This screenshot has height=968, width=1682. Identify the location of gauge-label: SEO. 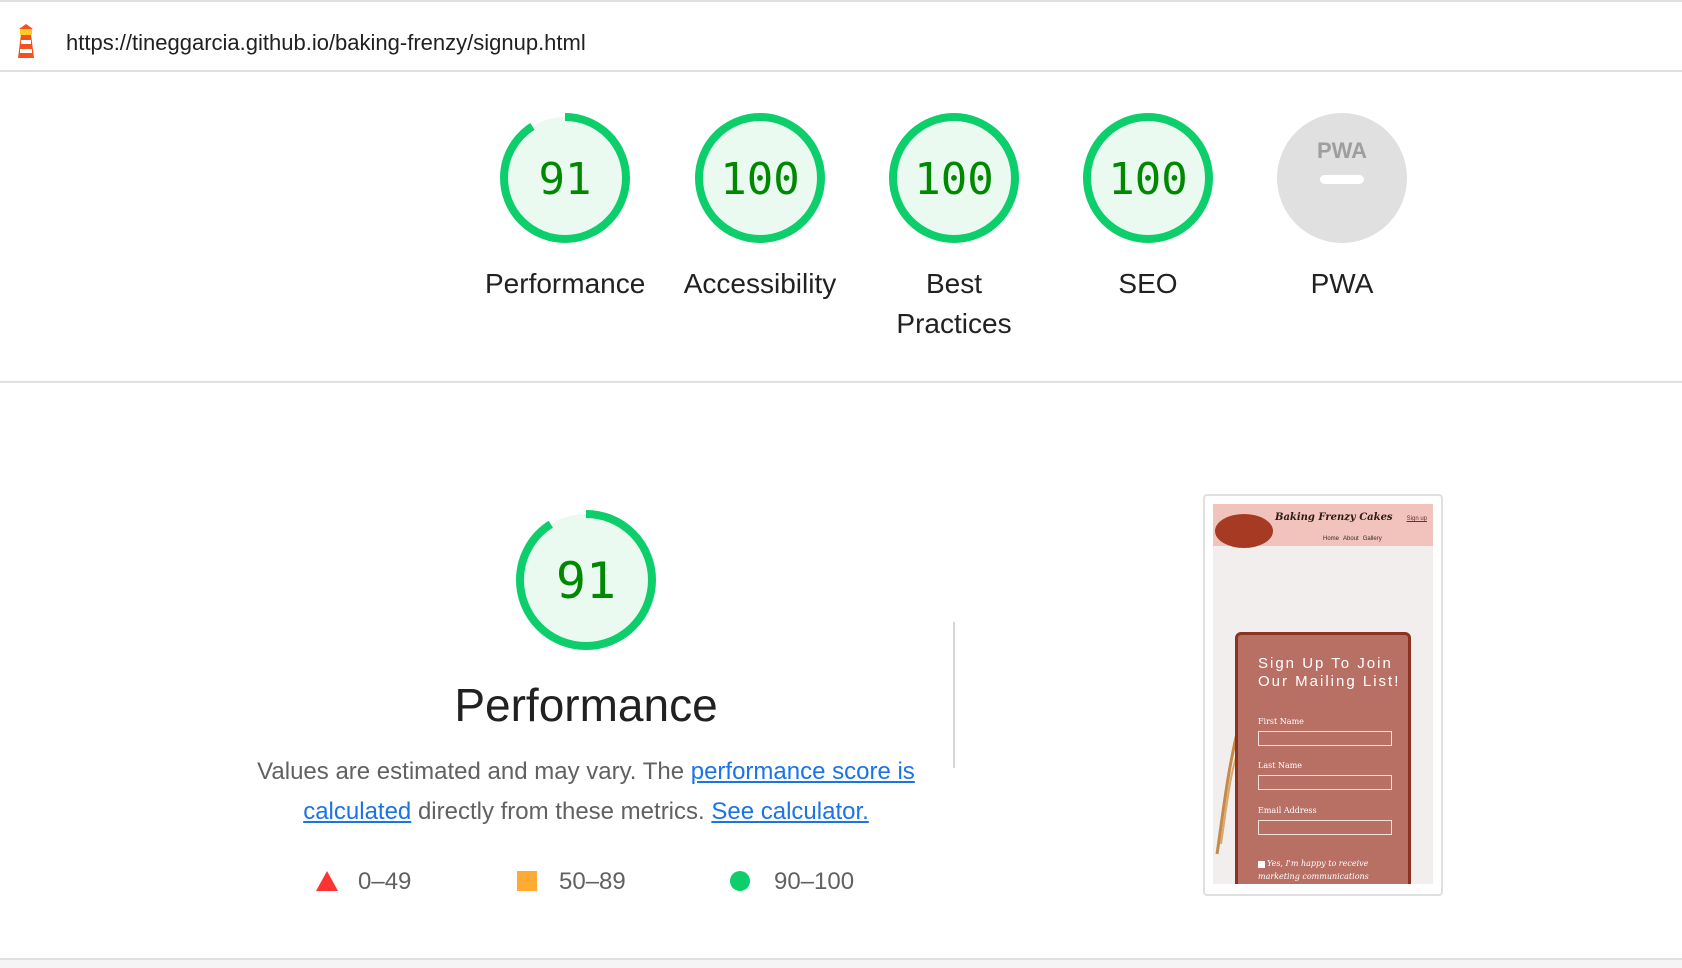
(1148, 283).